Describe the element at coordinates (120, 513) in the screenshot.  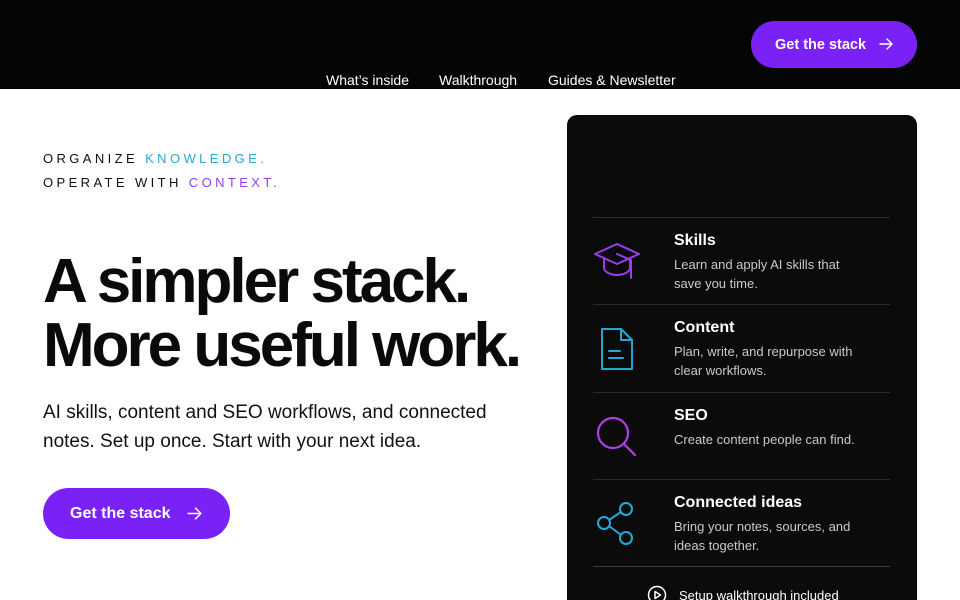
I see `hero-cta-label: Get the stack` at that location.